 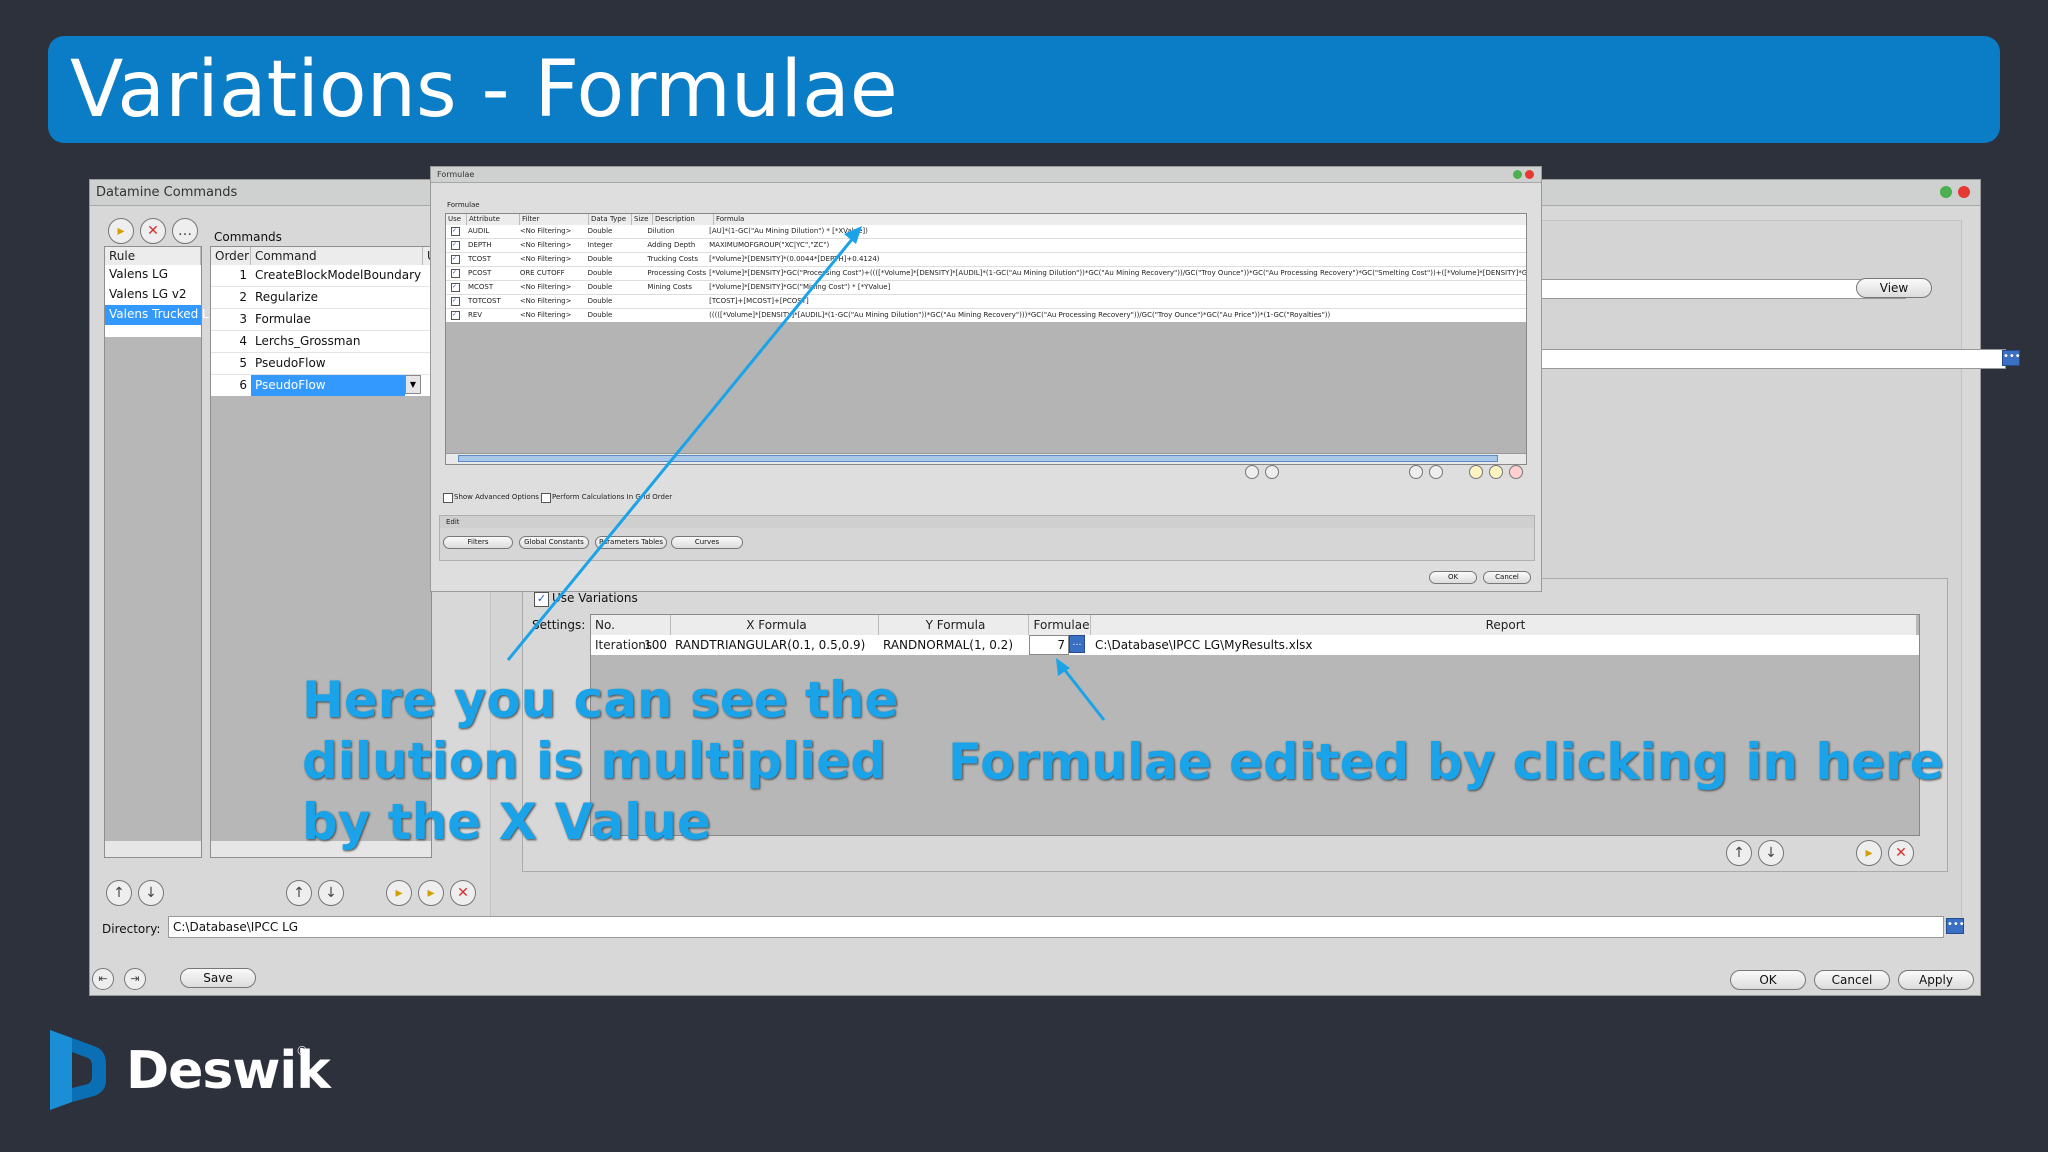 What do you see at coordinates (302, 1051) in the screenshot?
I see `registered-mark: ®` at bounding box center [302, 1051].